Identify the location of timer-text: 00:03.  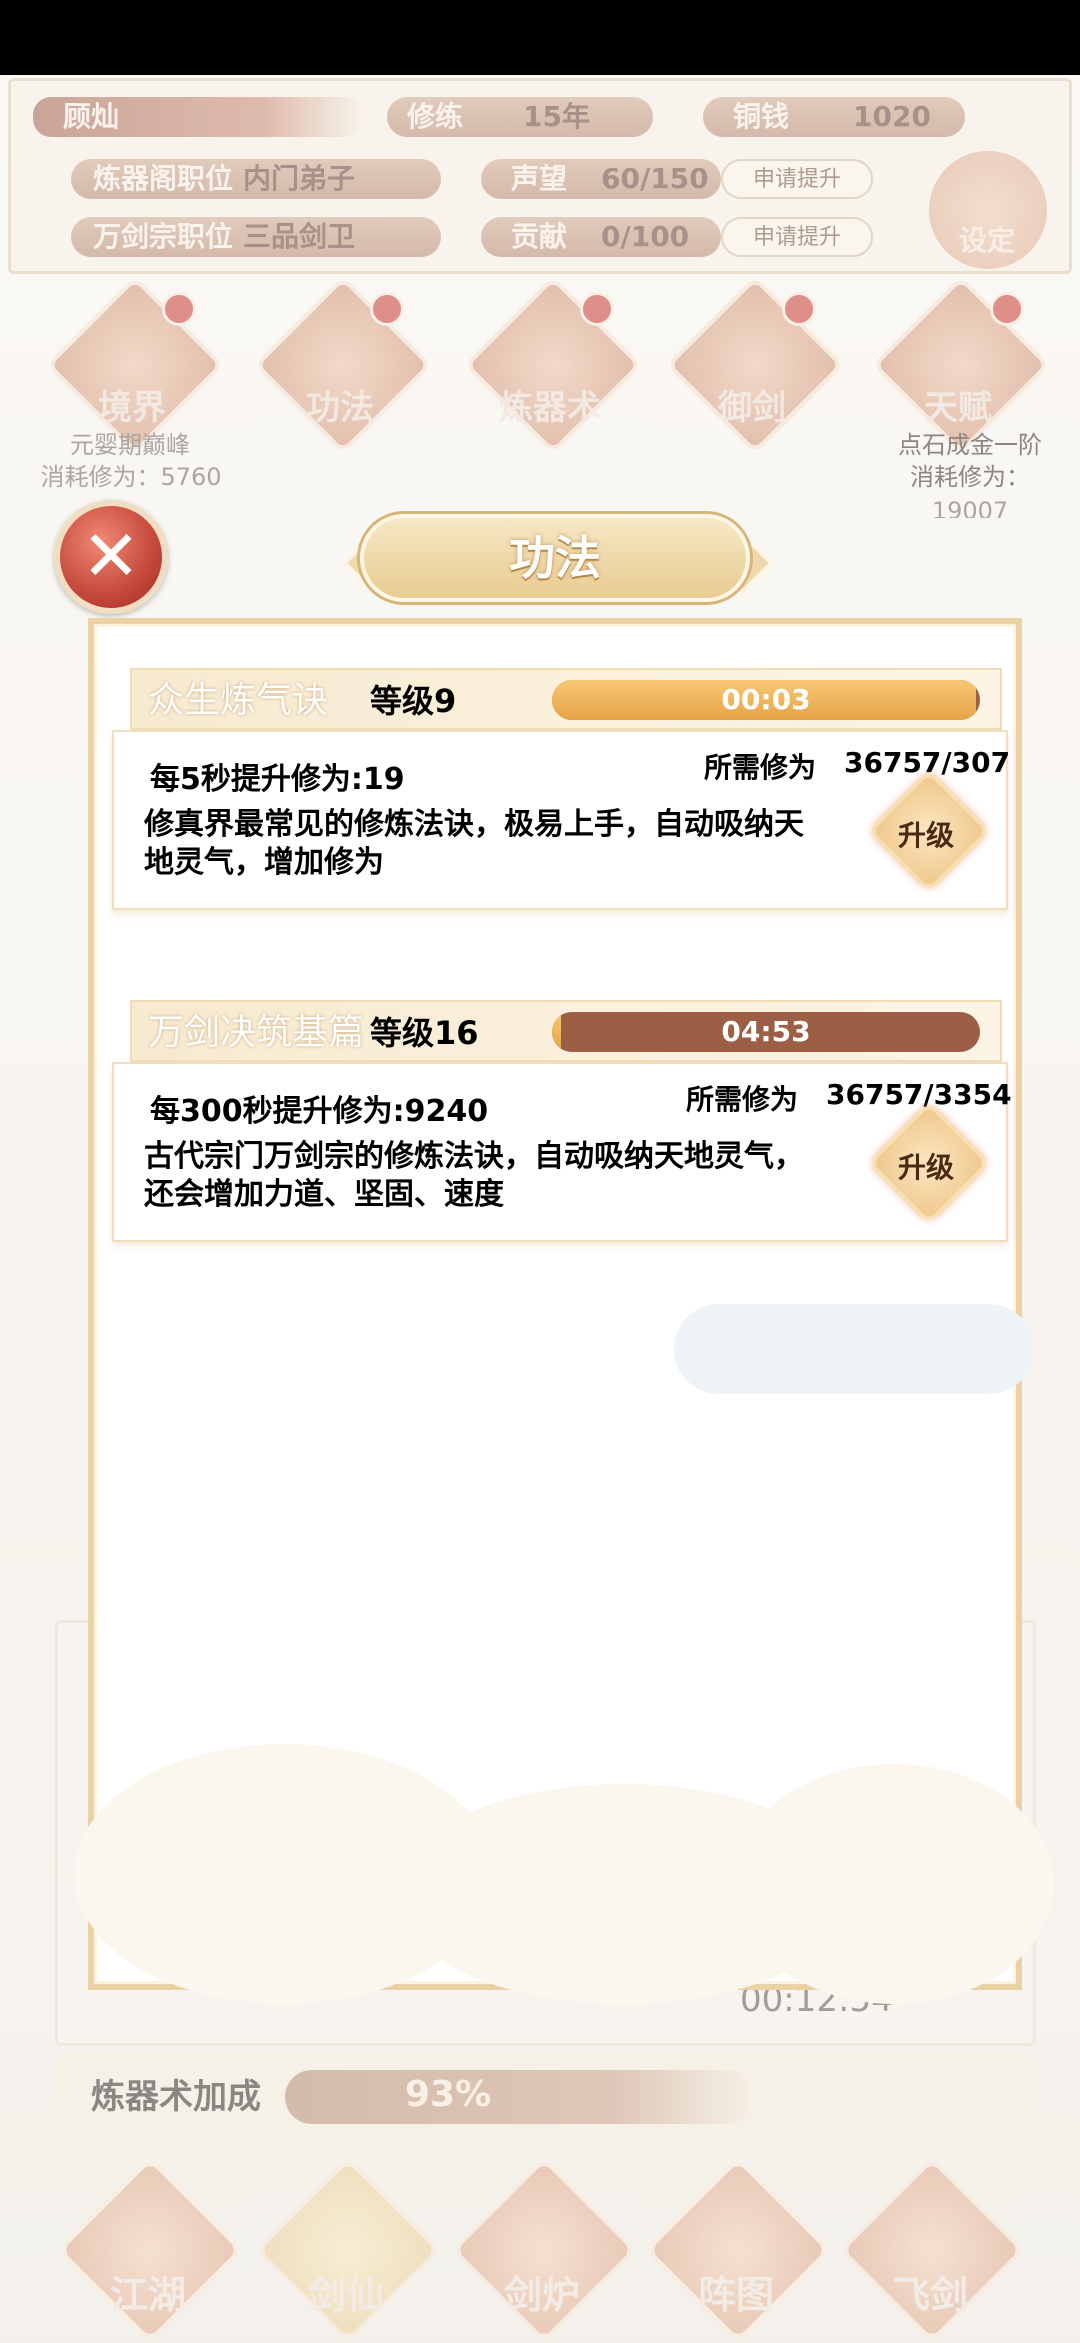
(766, 699).